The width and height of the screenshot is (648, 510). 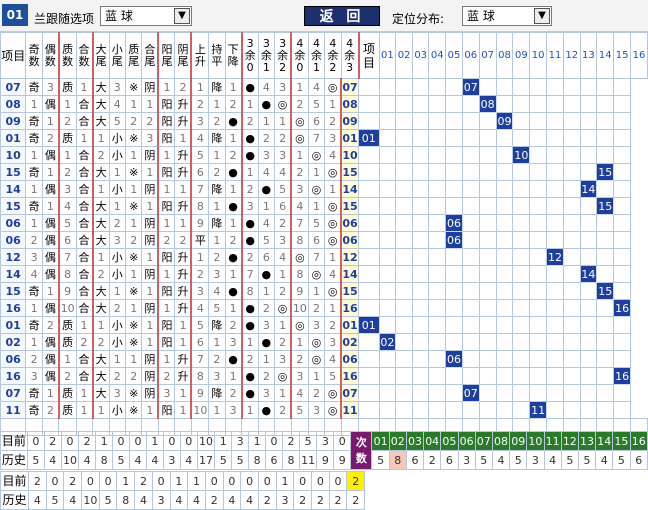 What do you see at coordinates (605, 55) in the screenshot?
I see `header-digit-14: 14` at bounding box center [605, 55].